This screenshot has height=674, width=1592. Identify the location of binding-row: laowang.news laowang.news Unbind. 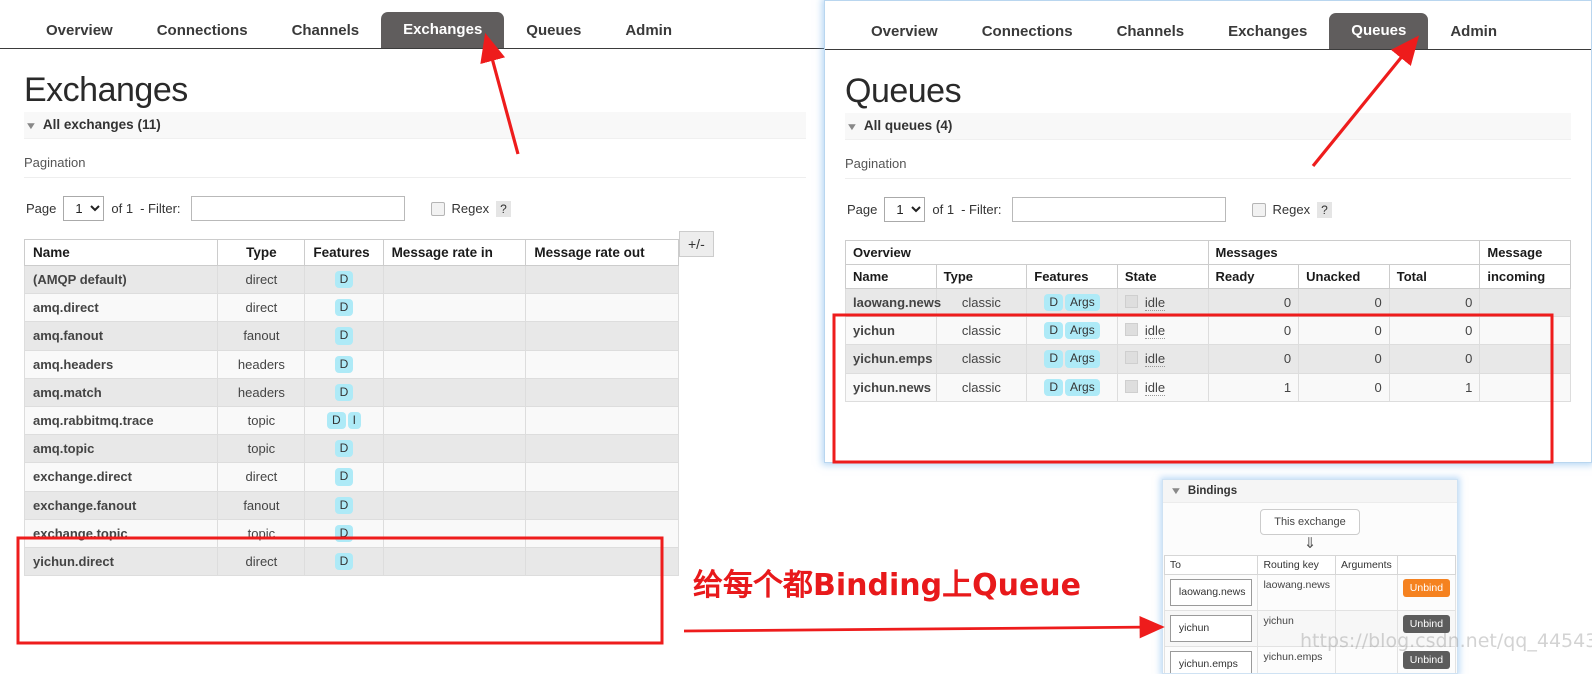
(1310, 592).